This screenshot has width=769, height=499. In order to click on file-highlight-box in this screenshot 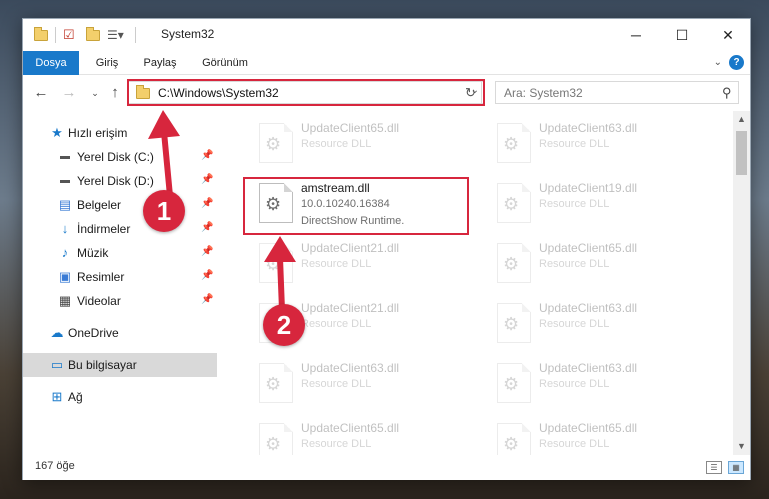, I will do `click(356, 206)`.